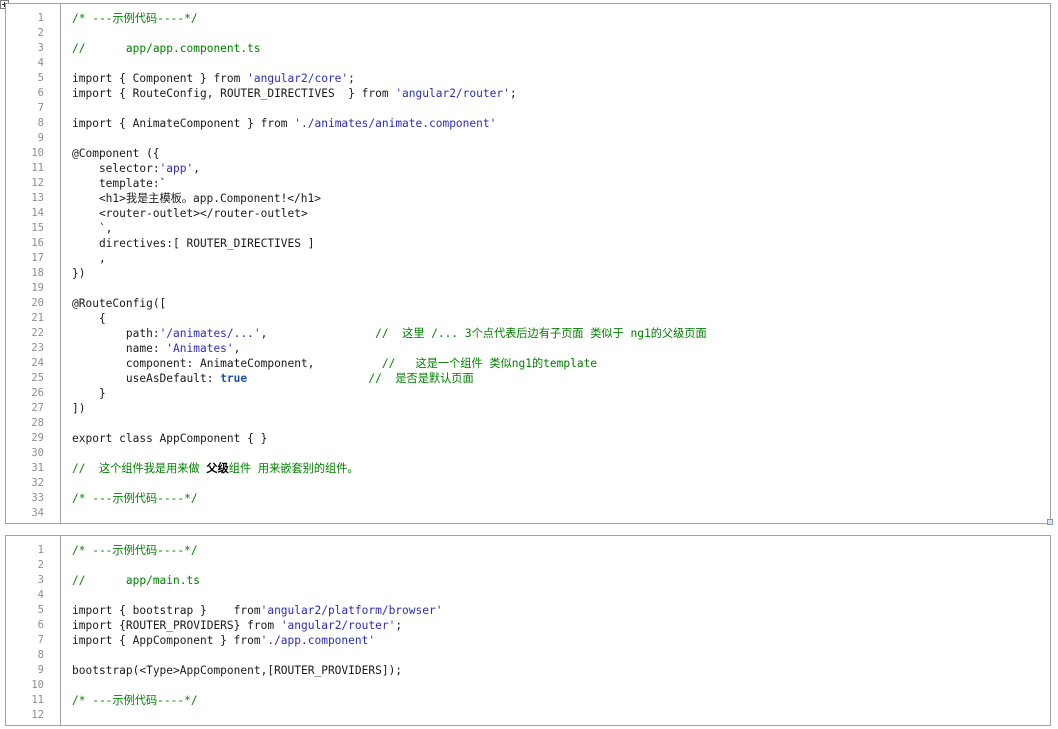  I want to click on code-token: directives:[ ROUTER_DIRECTIVES ], so click(193, 243).